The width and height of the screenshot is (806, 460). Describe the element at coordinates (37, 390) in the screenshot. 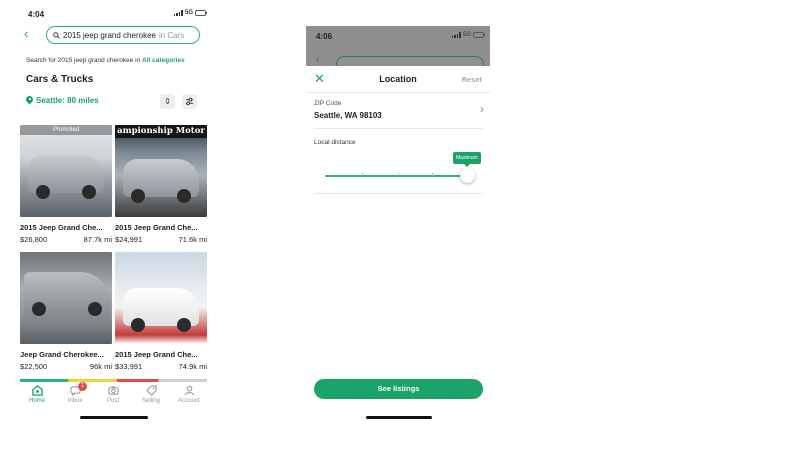

I see `home-icon` at that location.